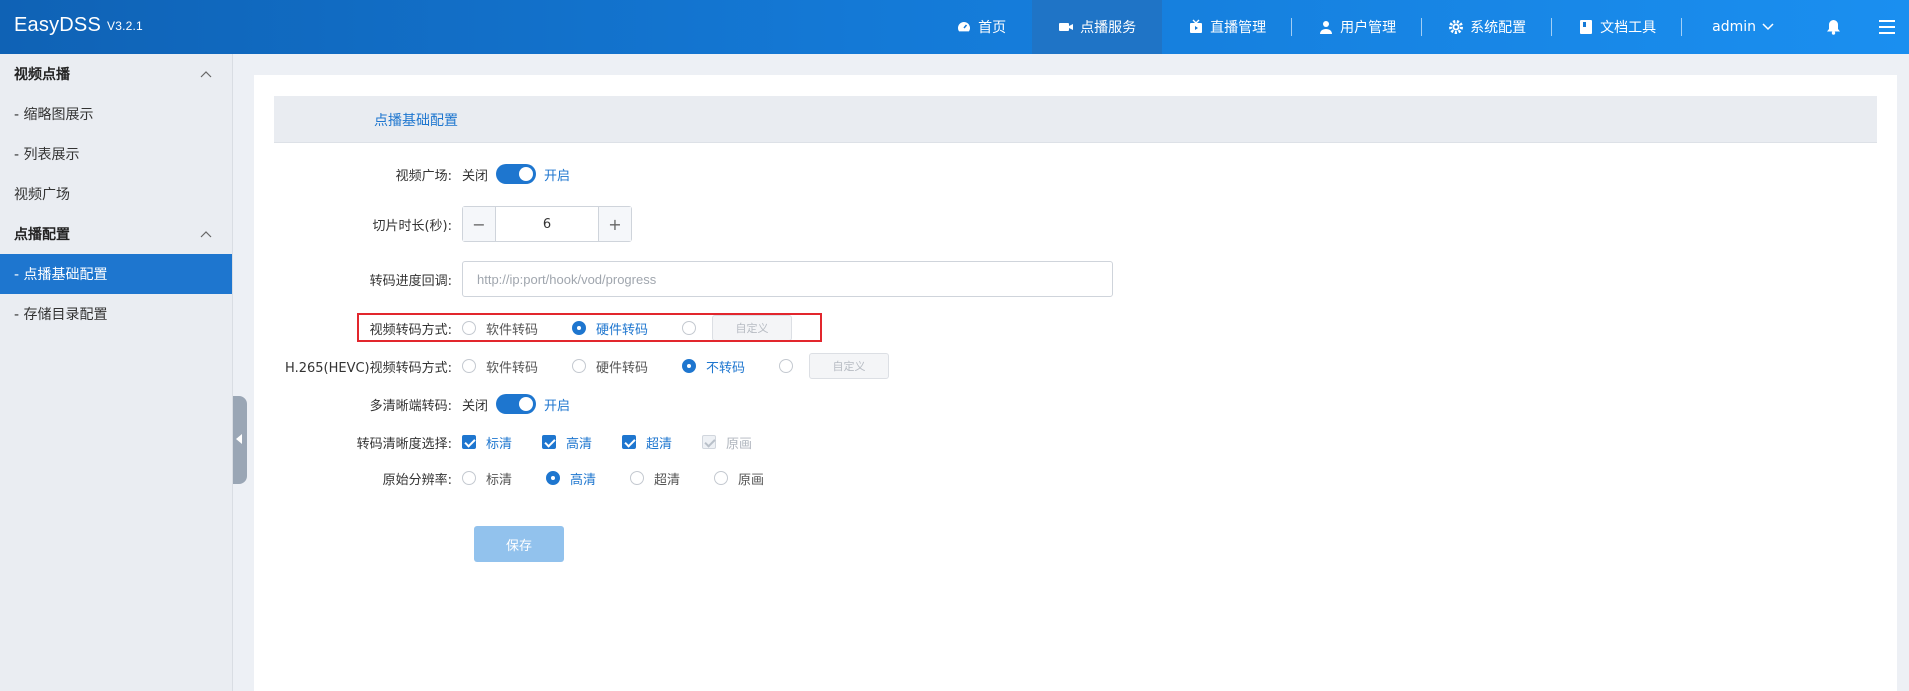  I want to click on hamburger-menu-button, so click(1886, 27).